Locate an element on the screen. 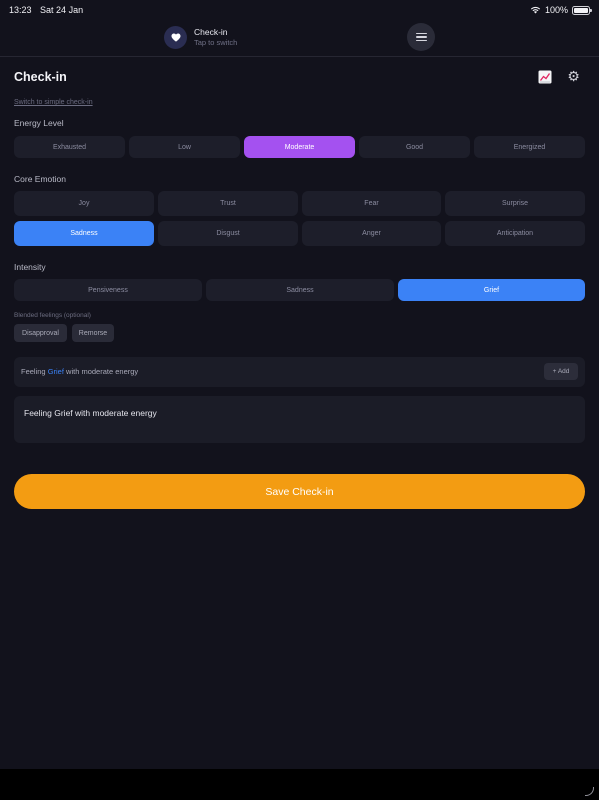 This screenshot has width=599, height=800. energy-label: Energy Level is located at coordinates (39, 123).